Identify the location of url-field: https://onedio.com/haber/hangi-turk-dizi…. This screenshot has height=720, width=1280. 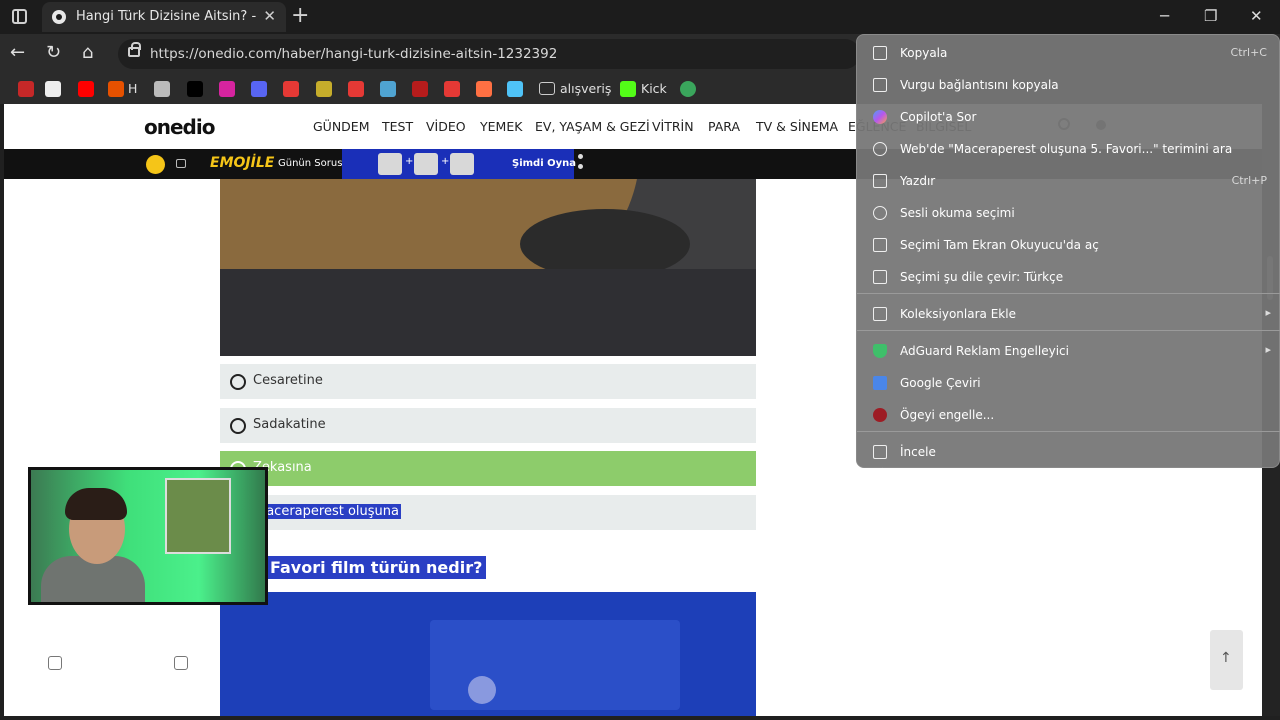
(489, 54).